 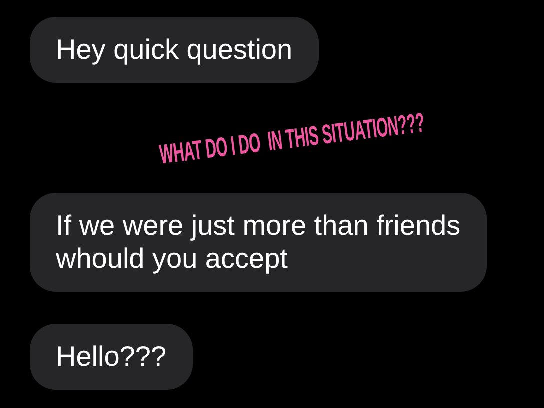 I want to click on message-bubble: Hello???, so click(x=111, y=357).